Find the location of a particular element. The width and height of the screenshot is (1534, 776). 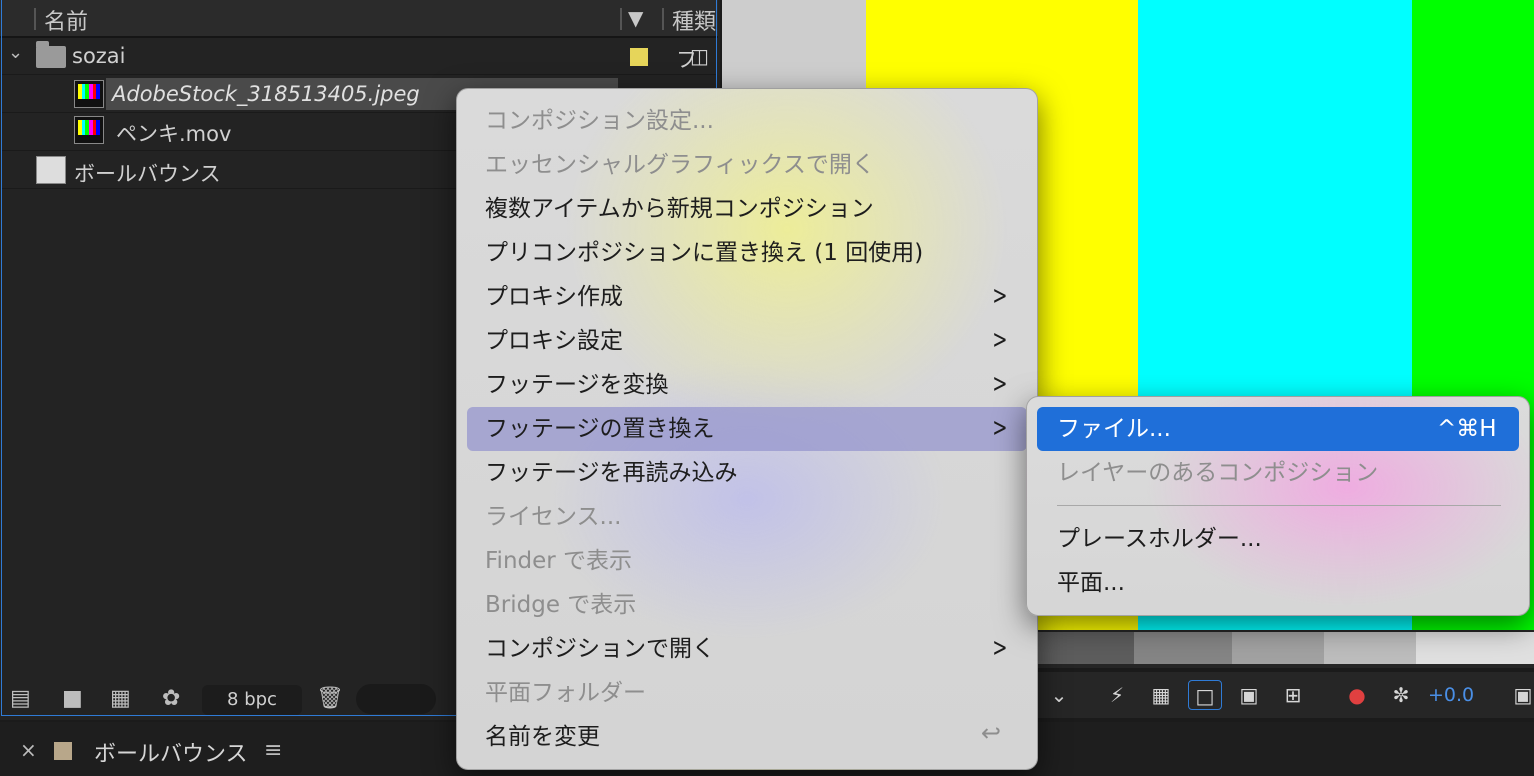

menu-item-replace-with-precomp: プリコンポジションに置き換え (1 回使用) is located at coordinates (704, 253).